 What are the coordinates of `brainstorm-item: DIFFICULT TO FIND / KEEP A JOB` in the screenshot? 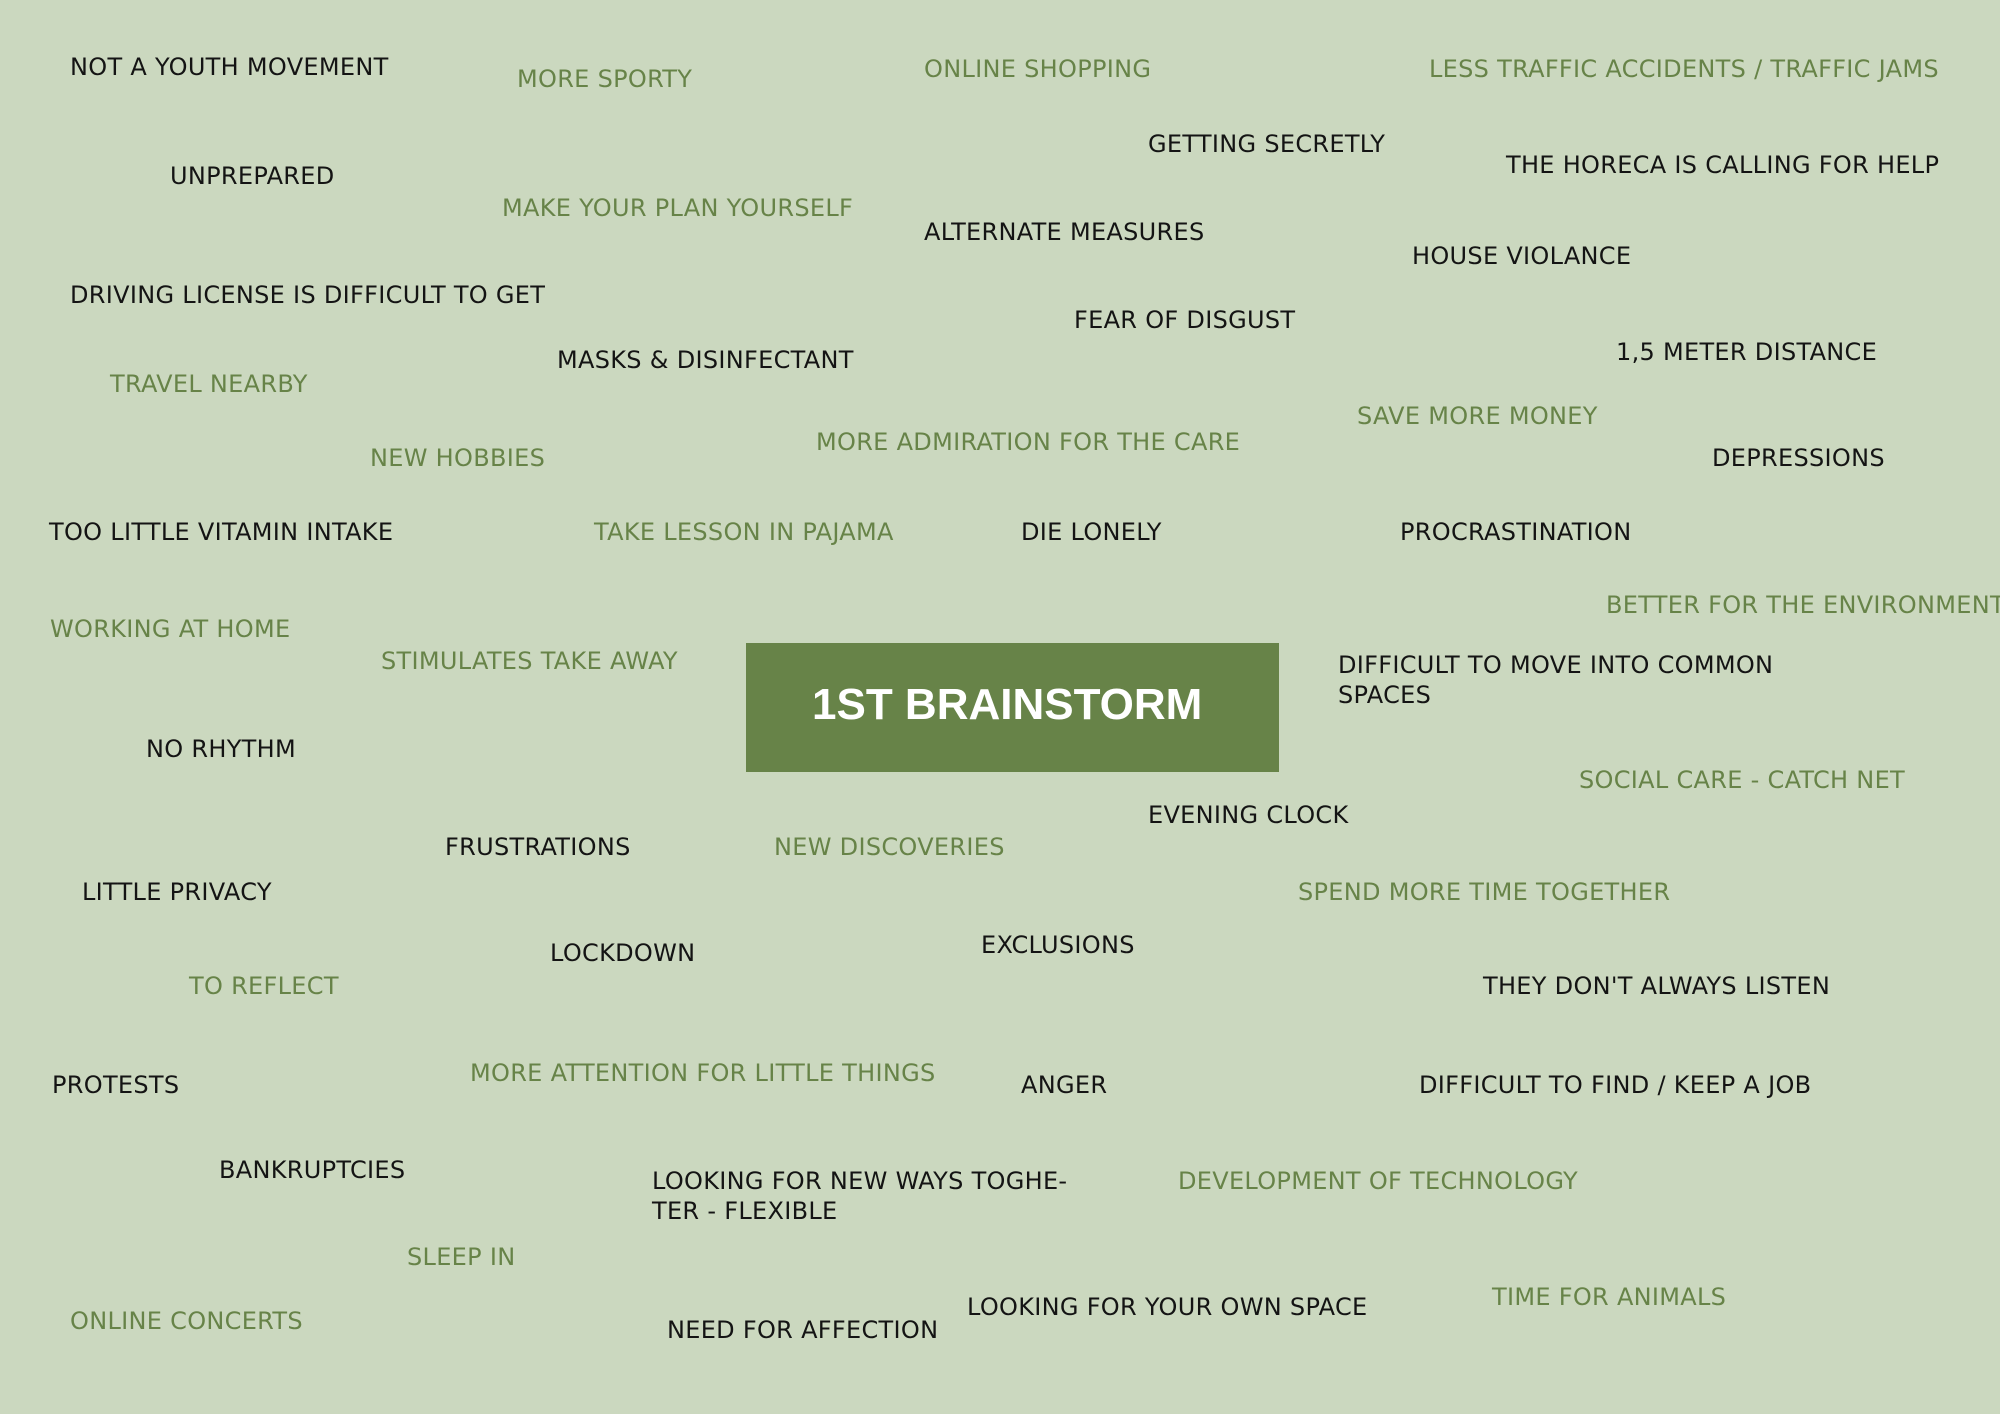 It's located at (1615, 1085).